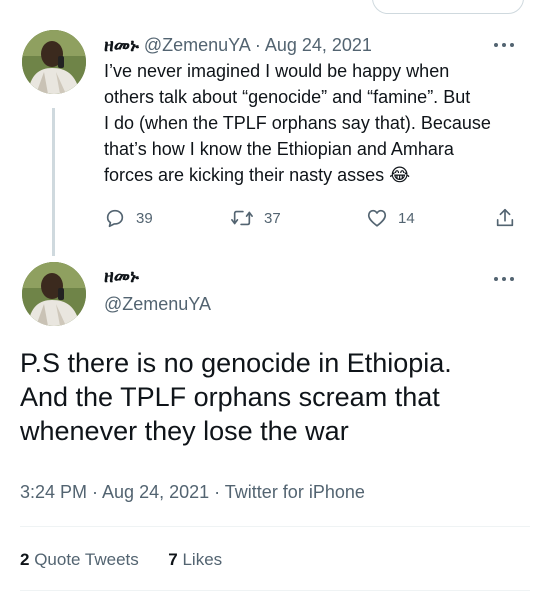 This screenshot has width=540, height=596. I want to click on share-button, so click(505, 218).